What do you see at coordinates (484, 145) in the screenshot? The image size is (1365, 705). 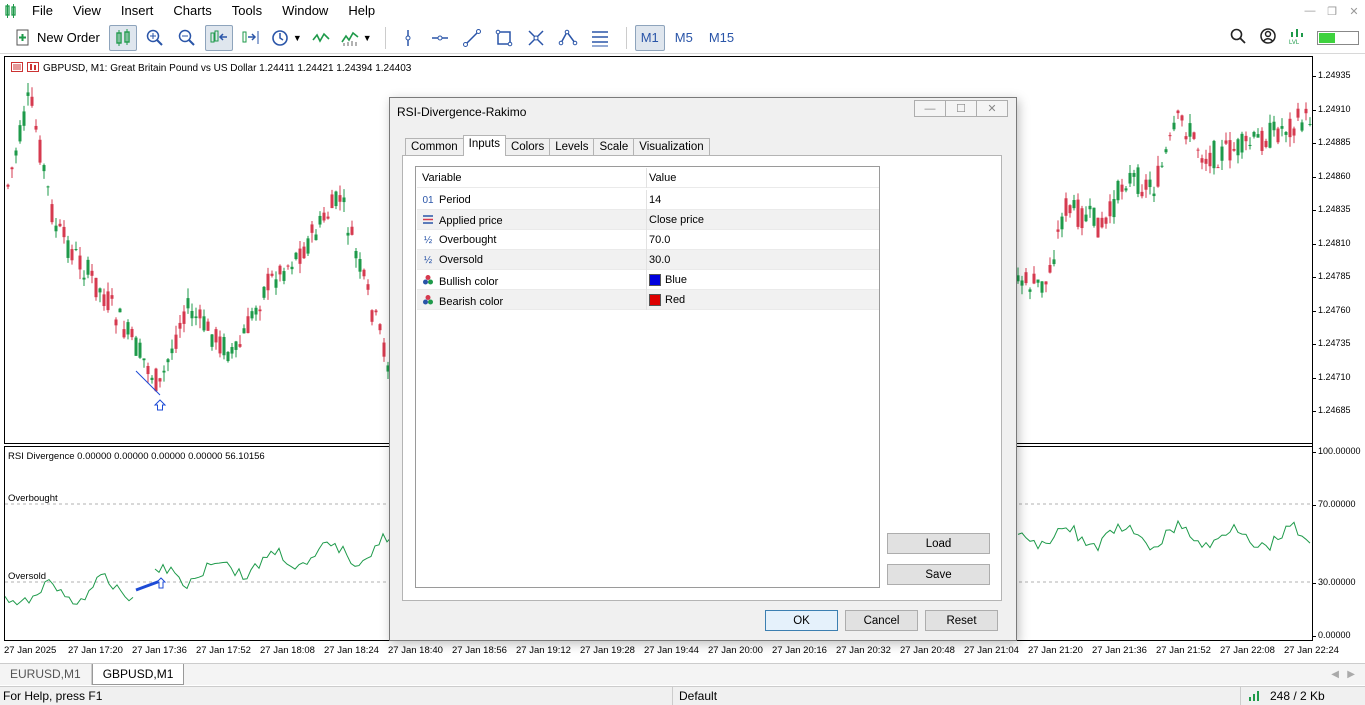 I see `tab-inputs: Inputs` at bounding box center [484, 145].